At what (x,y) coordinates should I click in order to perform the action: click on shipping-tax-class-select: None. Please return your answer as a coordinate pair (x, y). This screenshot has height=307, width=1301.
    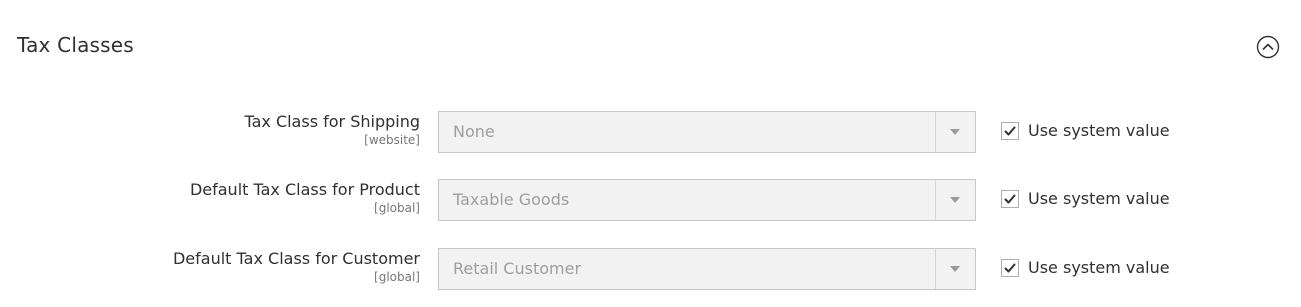
    Looking at the image, I should click on (707, 132).